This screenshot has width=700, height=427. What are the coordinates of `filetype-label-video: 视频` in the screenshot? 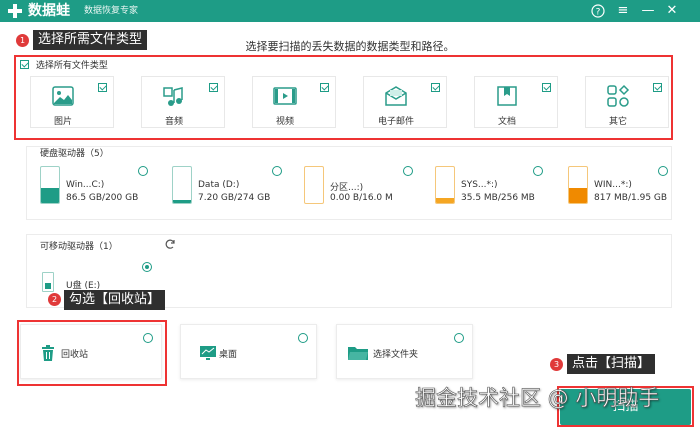 It's located at (284, 122).